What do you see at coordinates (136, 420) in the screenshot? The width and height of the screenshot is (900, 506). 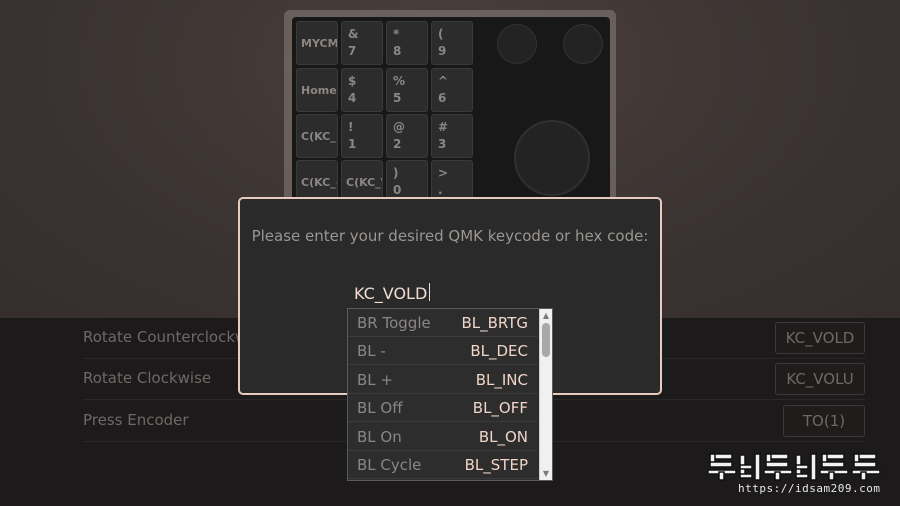 I see `setting-label: Press Encoder` at bounding box center [136, 420].